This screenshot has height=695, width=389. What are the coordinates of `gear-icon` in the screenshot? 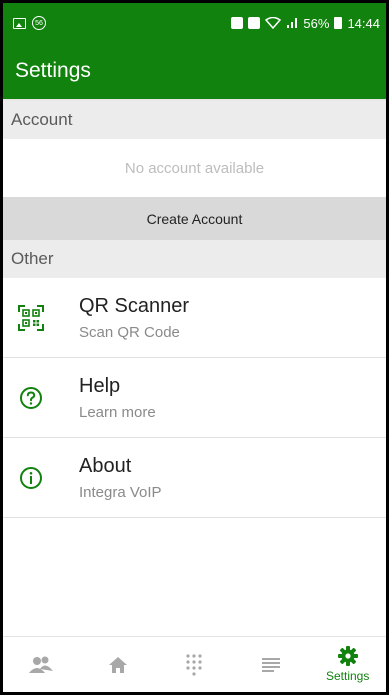 It's located at (347, 656).